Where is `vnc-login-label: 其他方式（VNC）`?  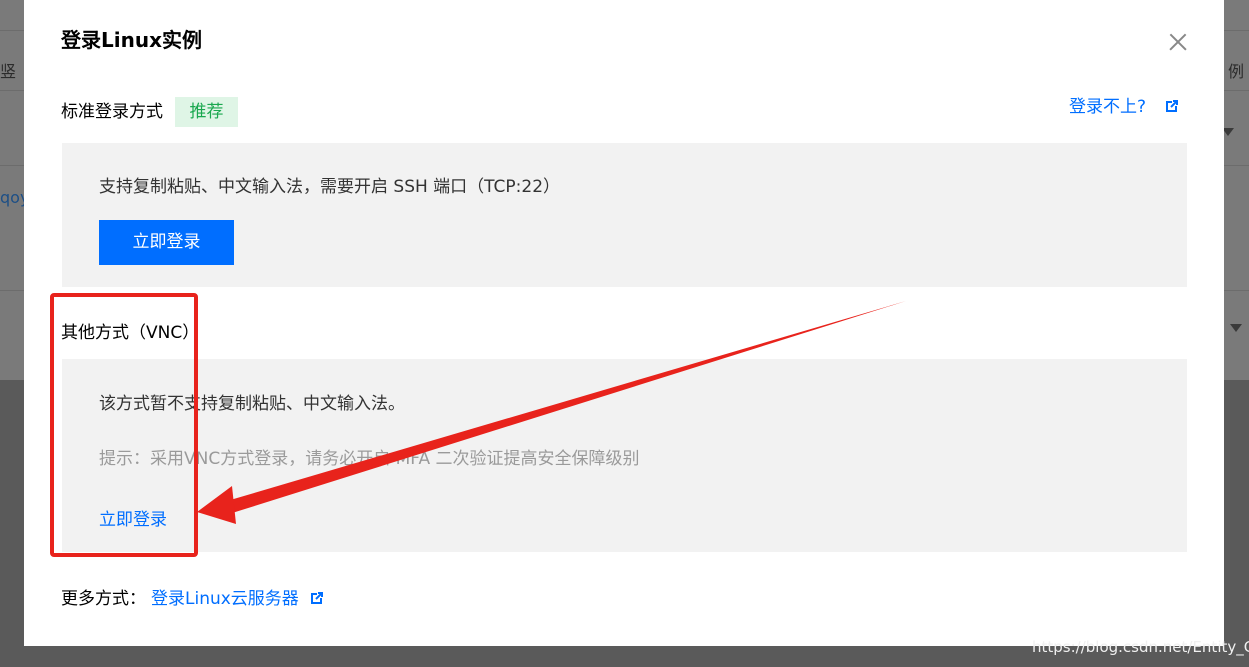 vnc-login-label: 其他方式（VNC） is located at coordinates (130, 333).